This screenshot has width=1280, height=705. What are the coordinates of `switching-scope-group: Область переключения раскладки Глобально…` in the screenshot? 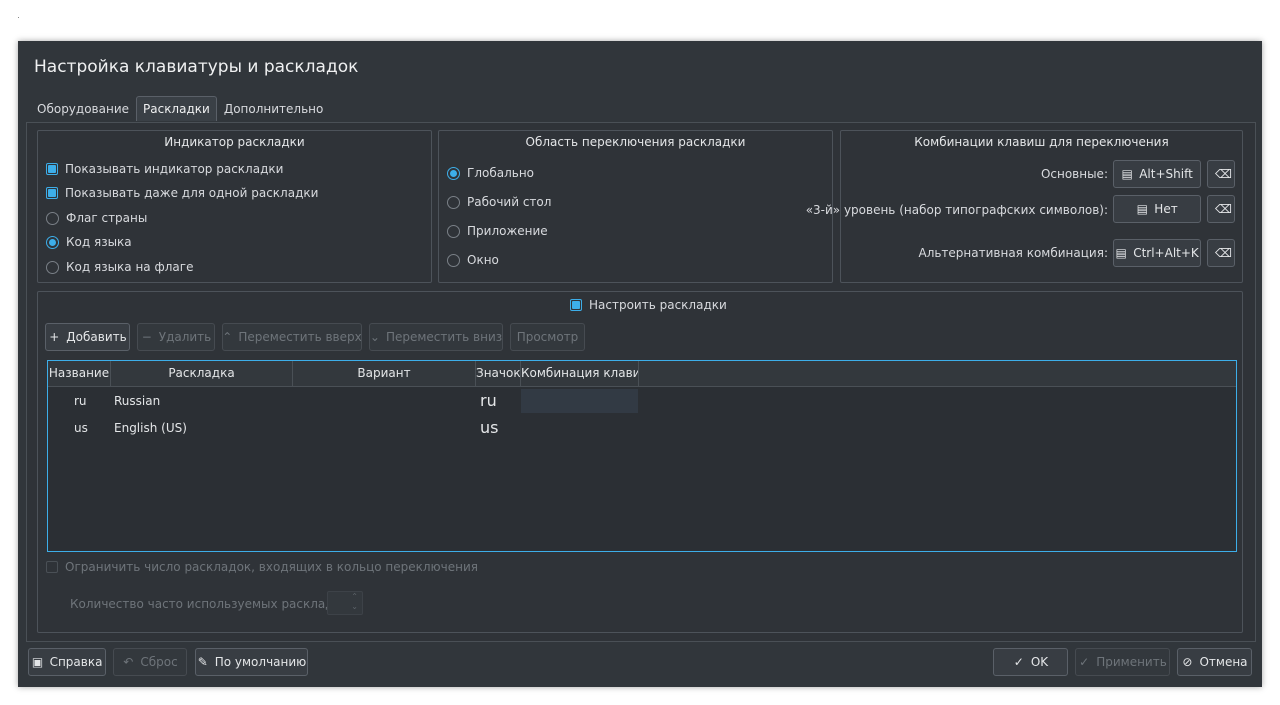 It's located at (635, 206).